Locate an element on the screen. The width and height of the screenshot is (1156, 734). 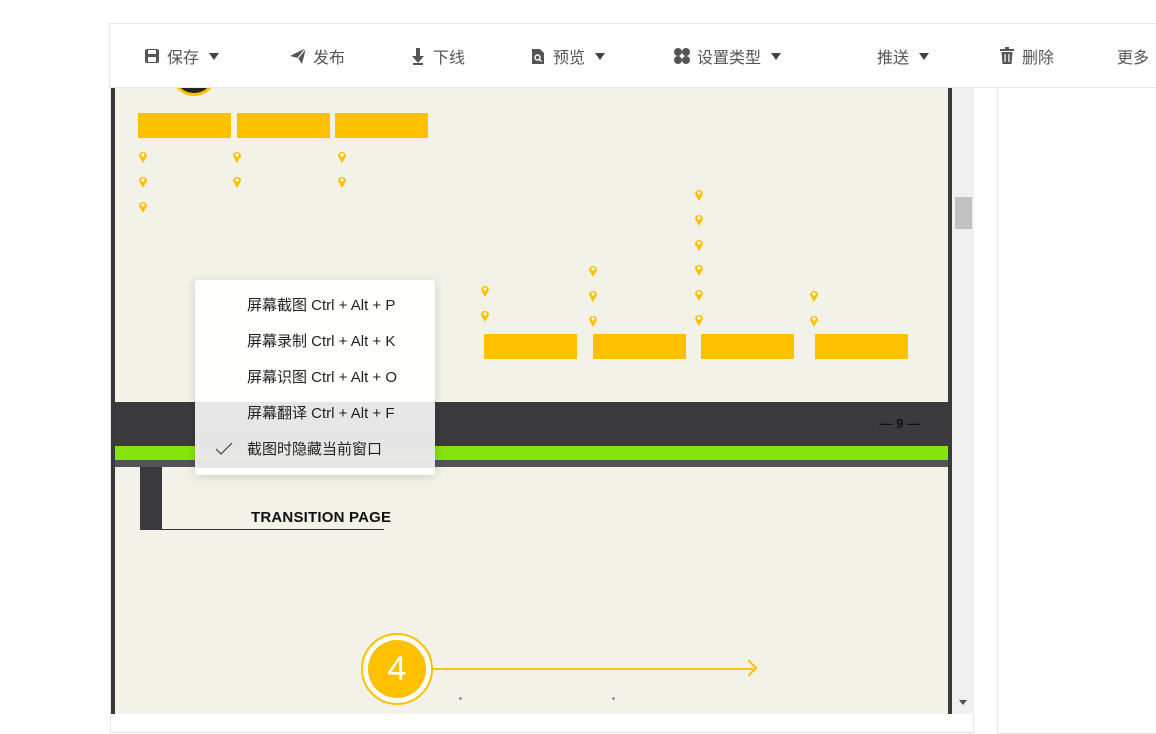
menu-item-hide-window: 截图时隐藏当前窗口 is located at coordinates (315, 450).